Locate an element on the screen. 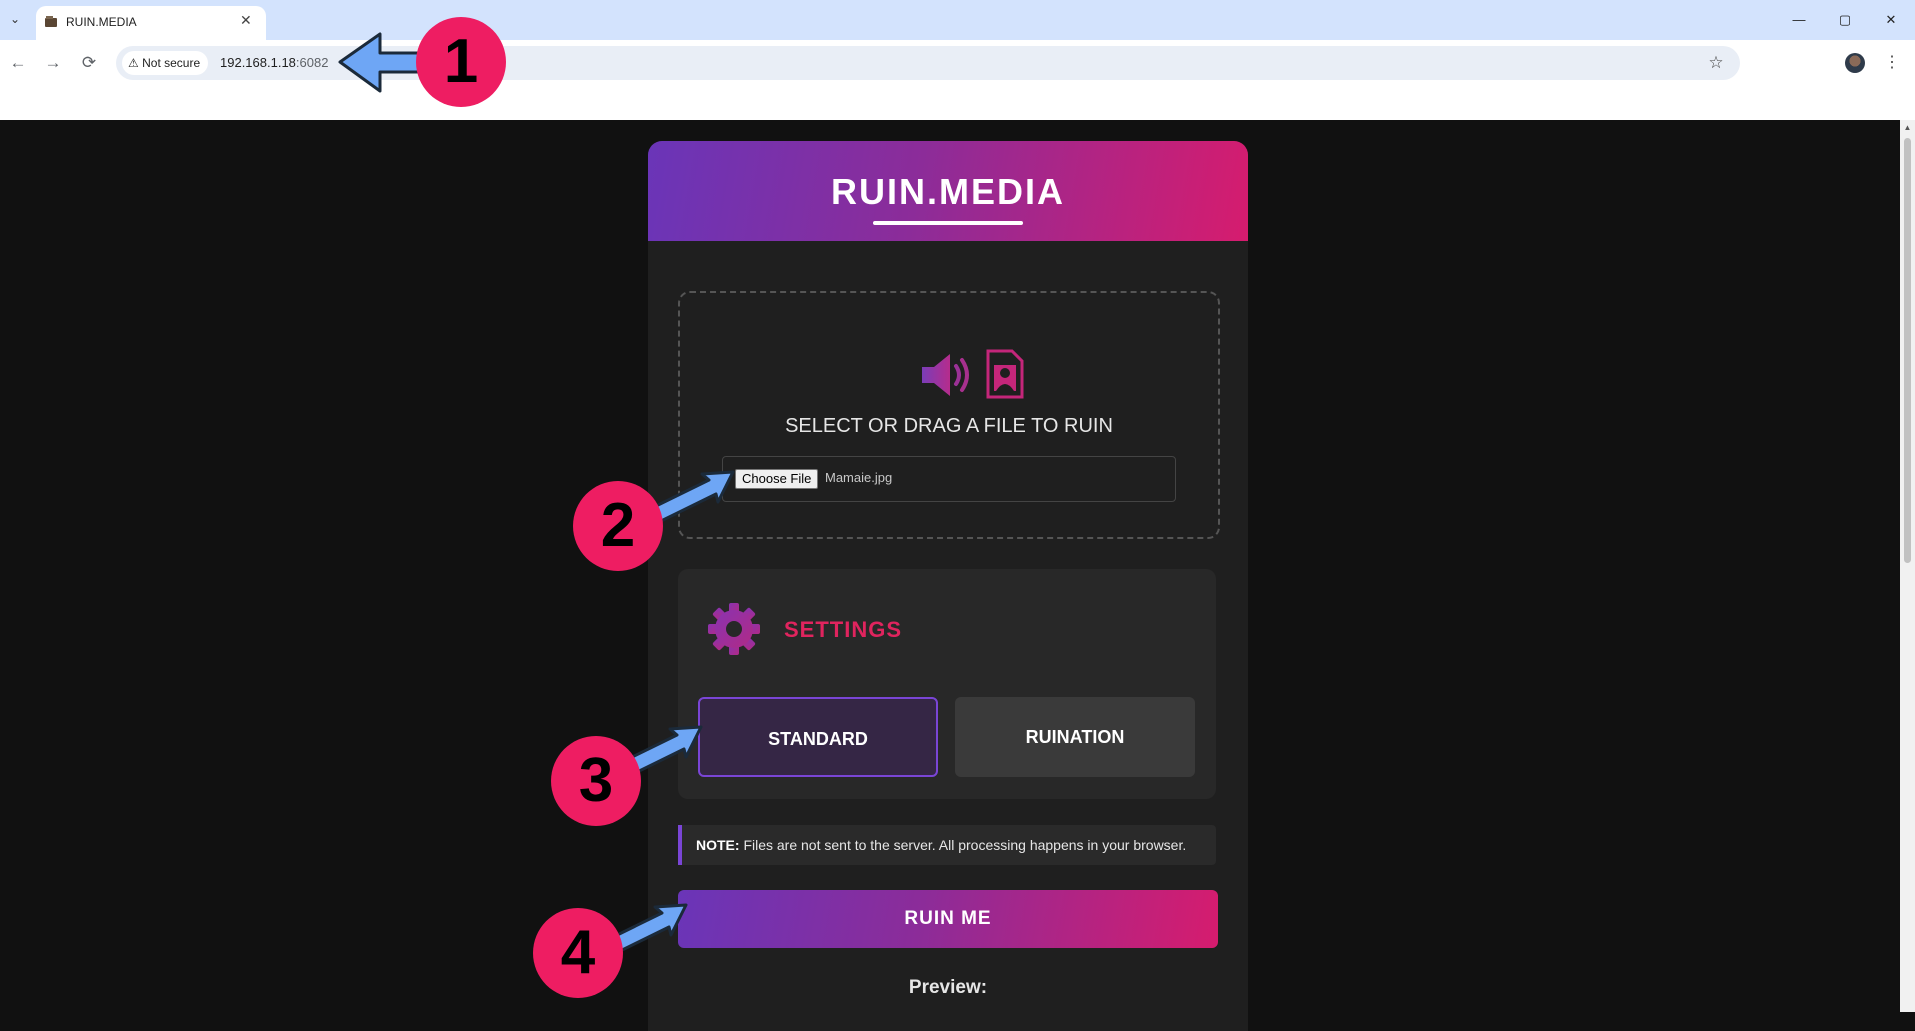 The image size is (1915, 1031). step-badge-1: 1 is located at coordinates (461, 62).